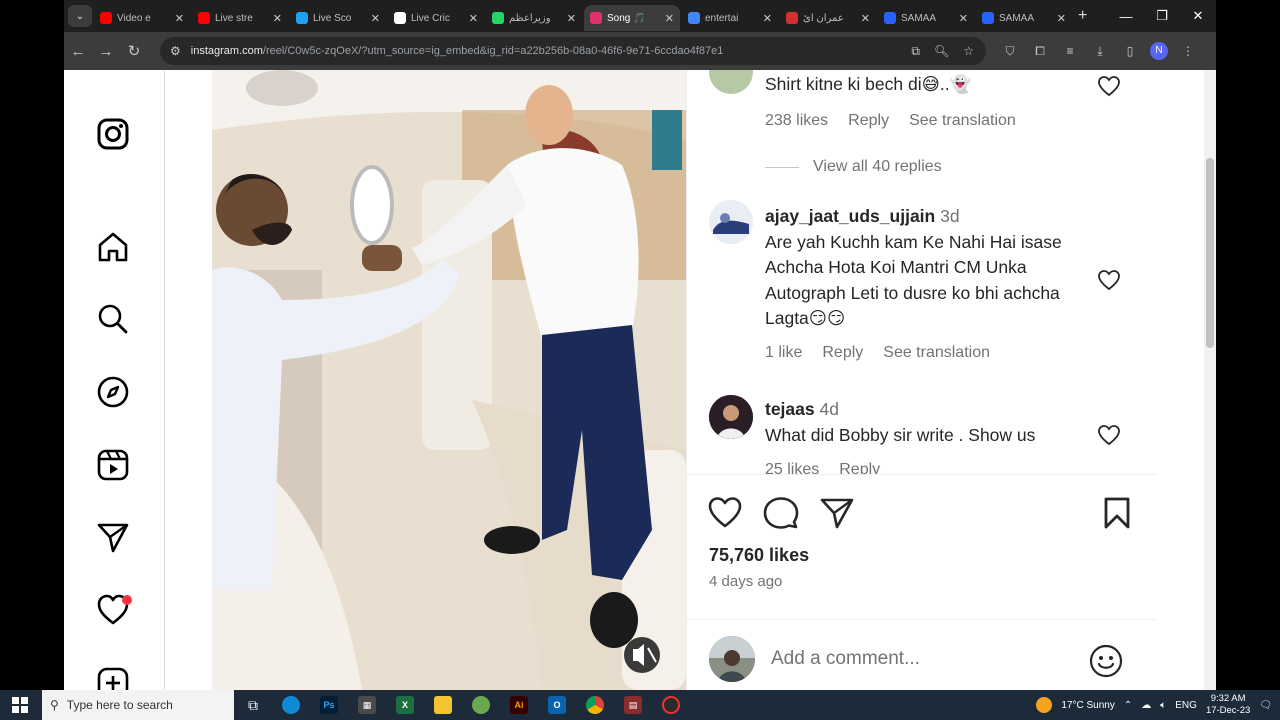 The width and height of the screenshot is (1280, 720). Describe the element at coordinates (633, 705) in the screenshot. I see `media-app-icon: ▤` at that location.